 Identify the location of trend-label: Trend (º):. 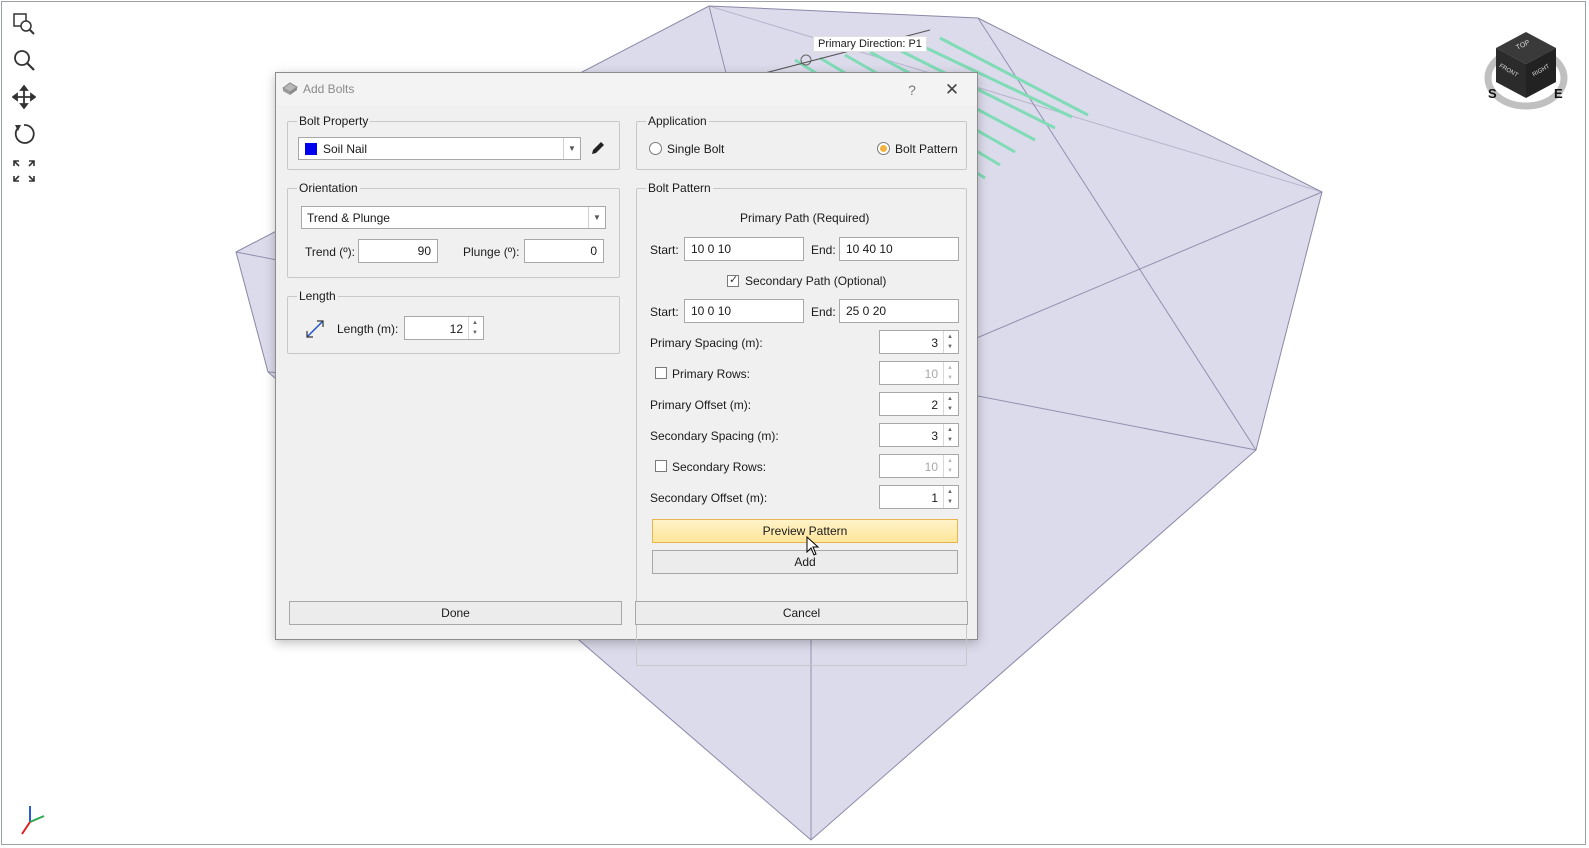
(330, 252).